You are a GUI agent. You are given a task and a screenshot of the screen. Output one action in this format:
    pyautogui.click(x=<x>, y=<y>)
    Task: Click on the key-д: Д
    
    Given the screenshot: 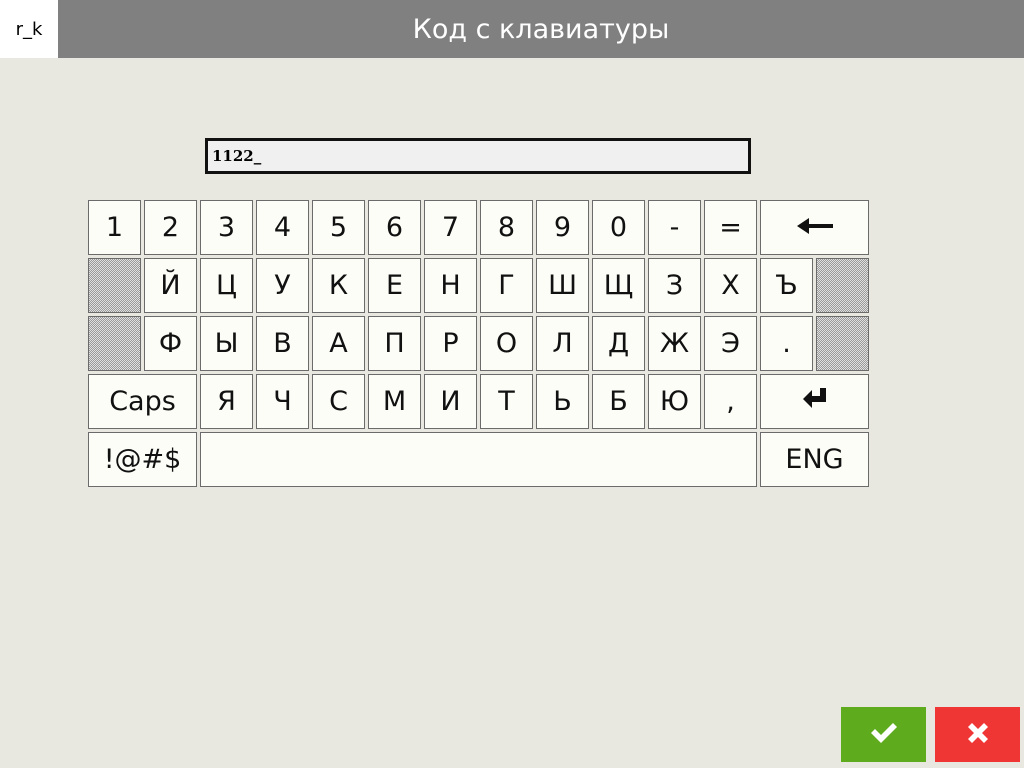 What is the action you would take?
    pyautogui.click(x=618, y=343)
    